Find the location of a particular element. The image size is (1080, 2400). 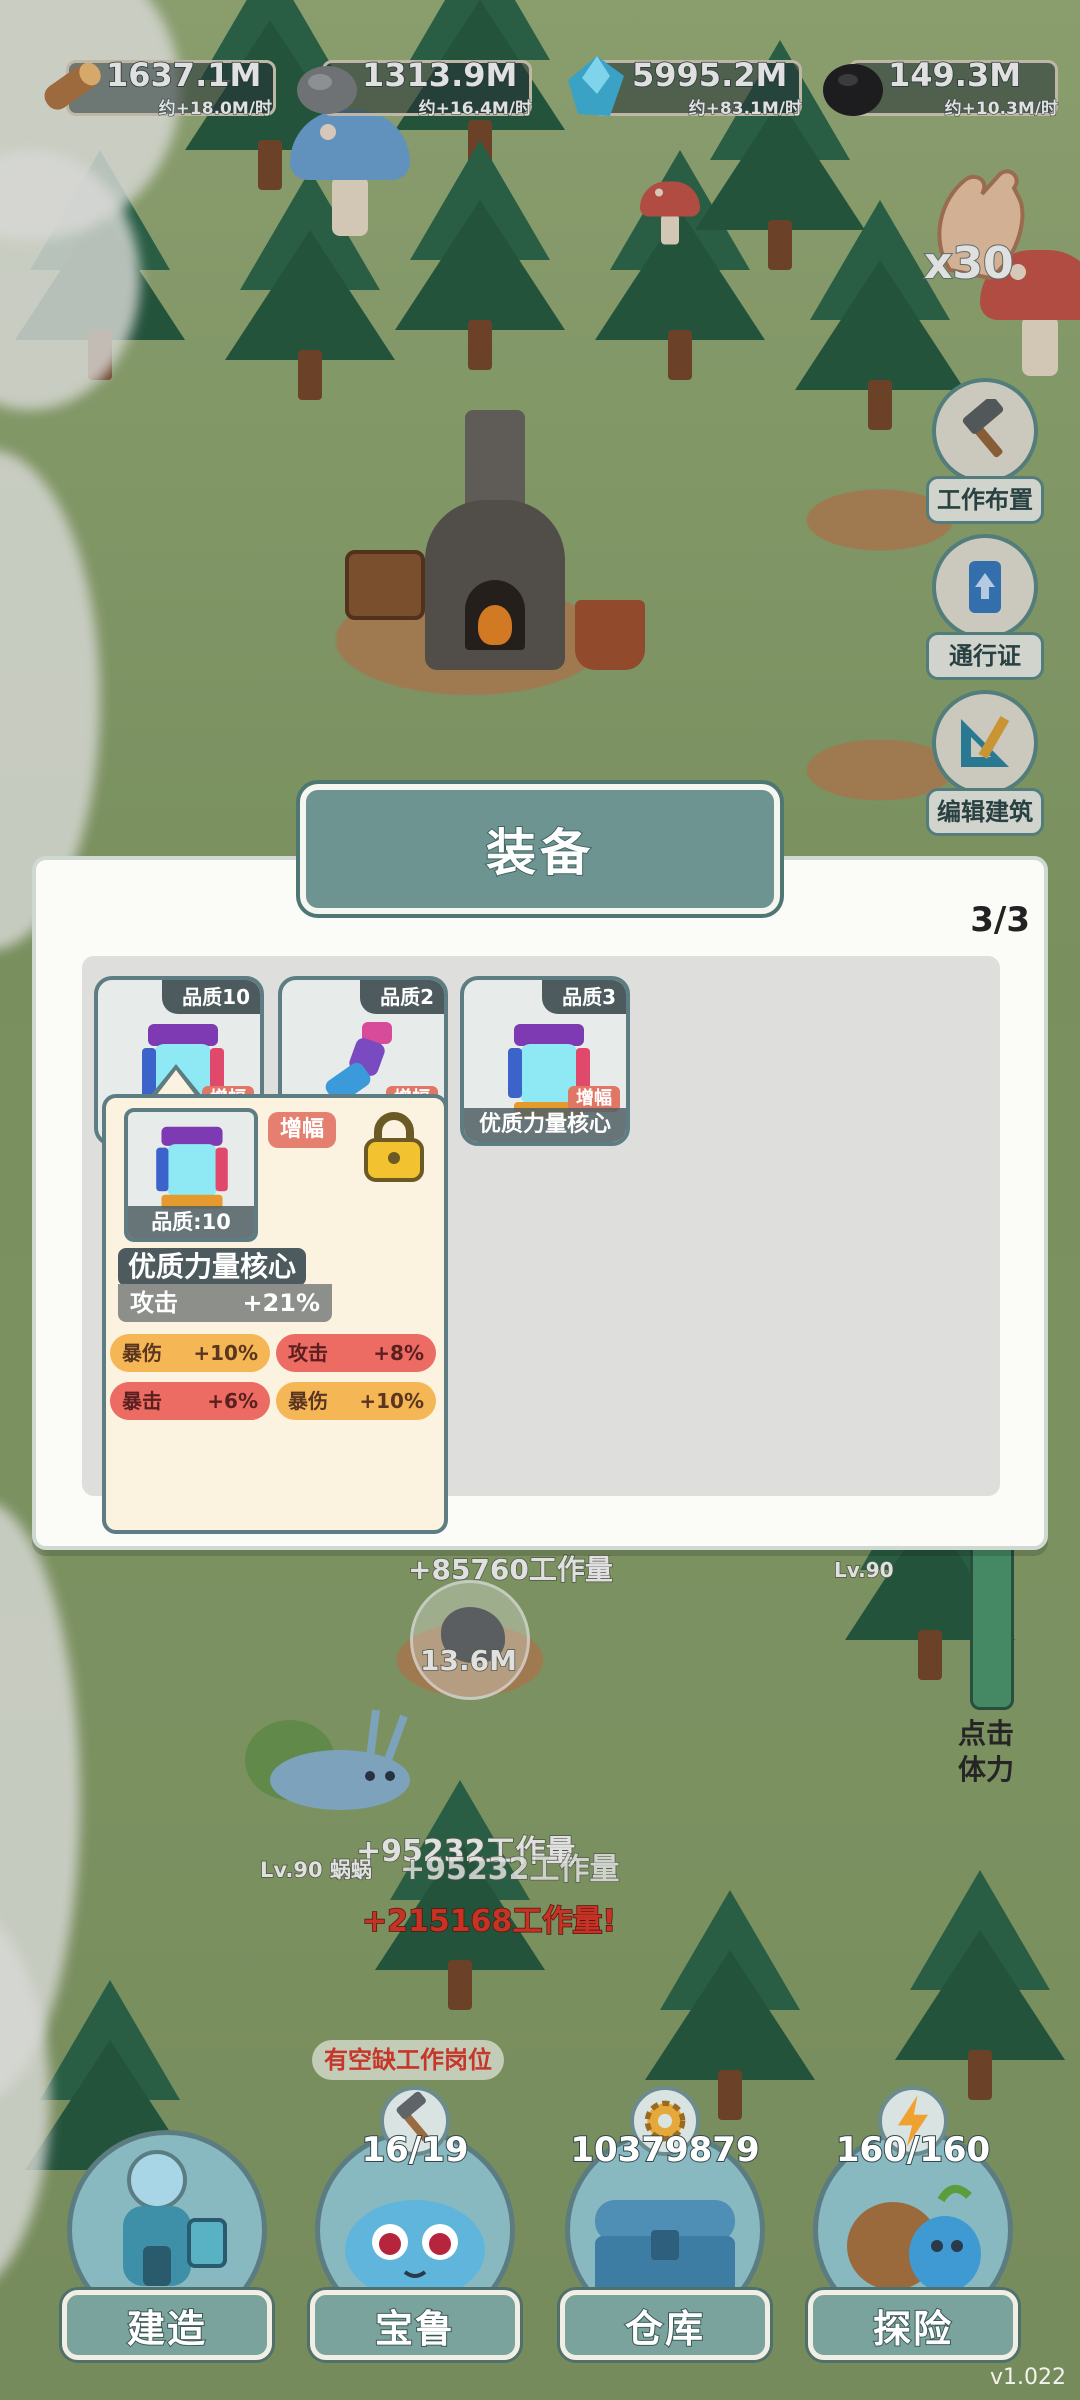

tooltip-arrow is located at coordinates (176, 1080).